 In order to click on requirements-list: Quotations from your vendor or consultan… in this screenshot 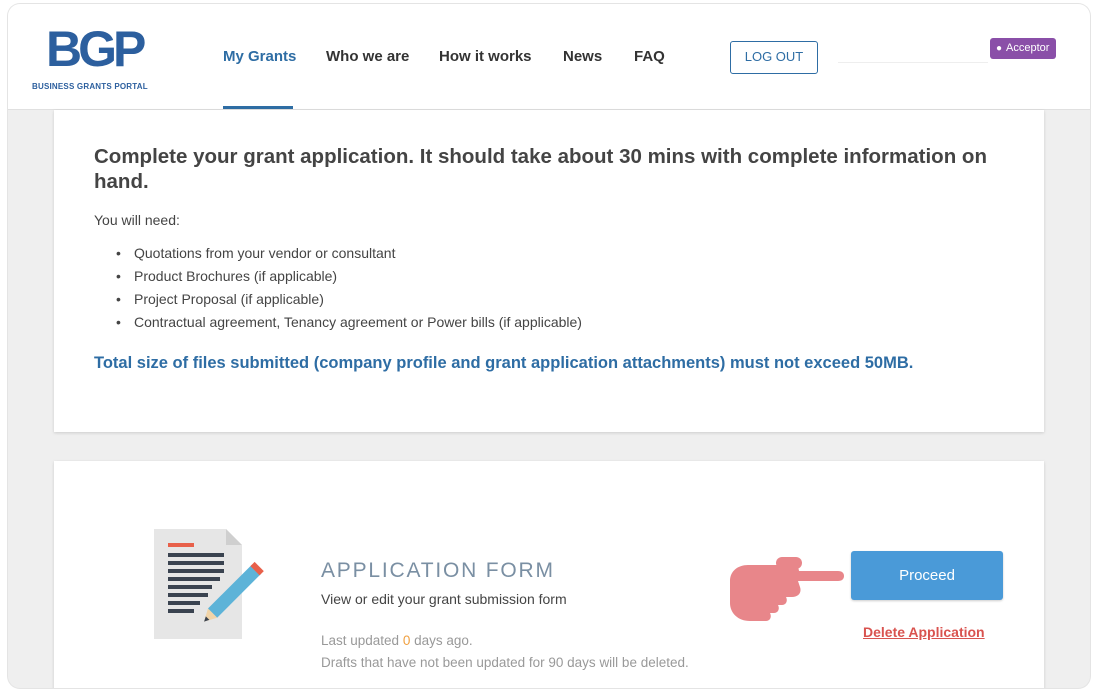, I will do `click(347, 288)`.